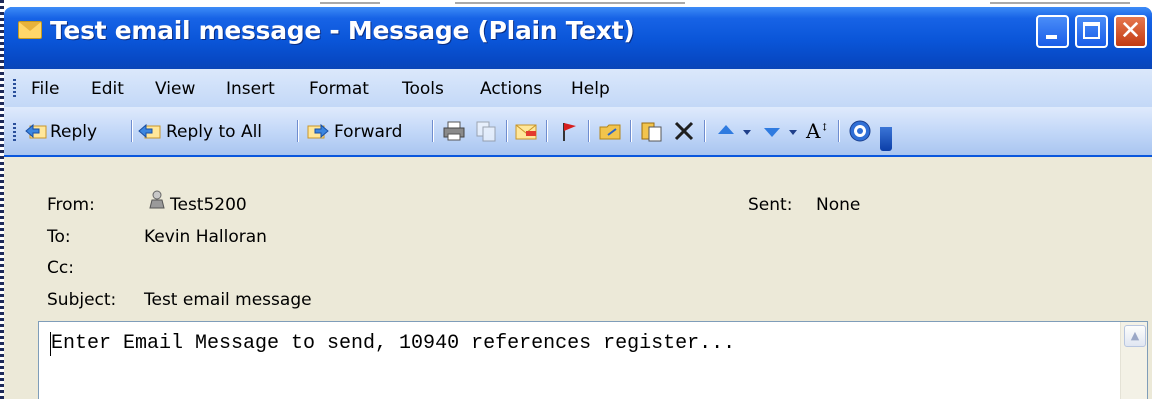 The image size is (1152, 399). What do you see at coordinates (45, 89) in the screenshot?
I see `menu-file: File` at bounding box center [45, 89].